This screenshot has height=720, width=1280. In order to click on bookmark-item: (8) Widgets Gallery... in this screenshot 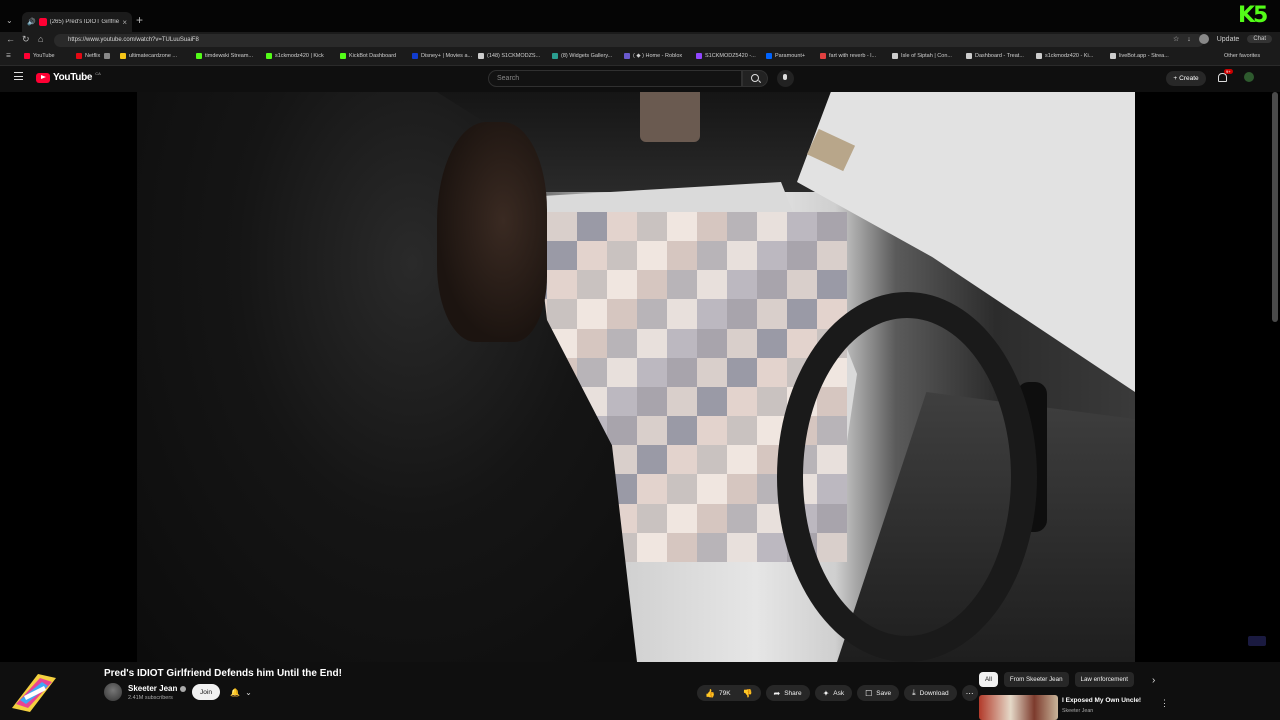, I will do `click(582, 56)`.